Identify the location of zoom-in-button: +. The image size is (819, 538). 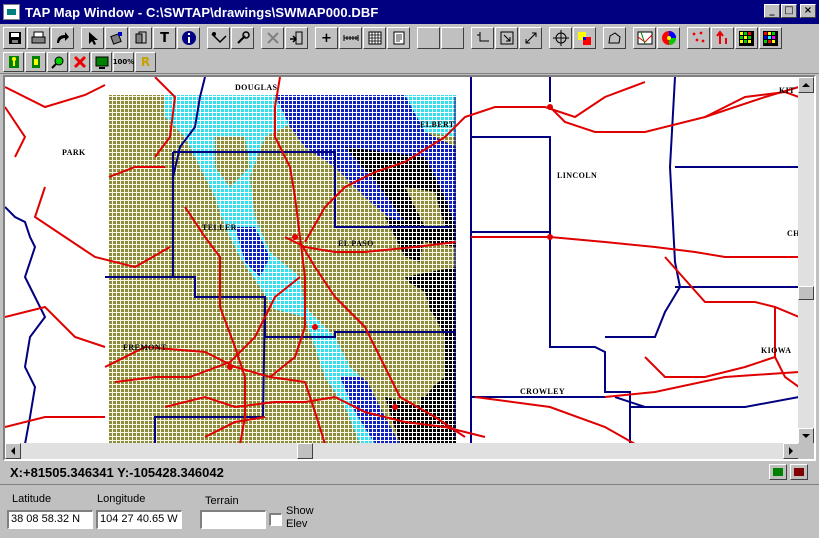
(326, 38).